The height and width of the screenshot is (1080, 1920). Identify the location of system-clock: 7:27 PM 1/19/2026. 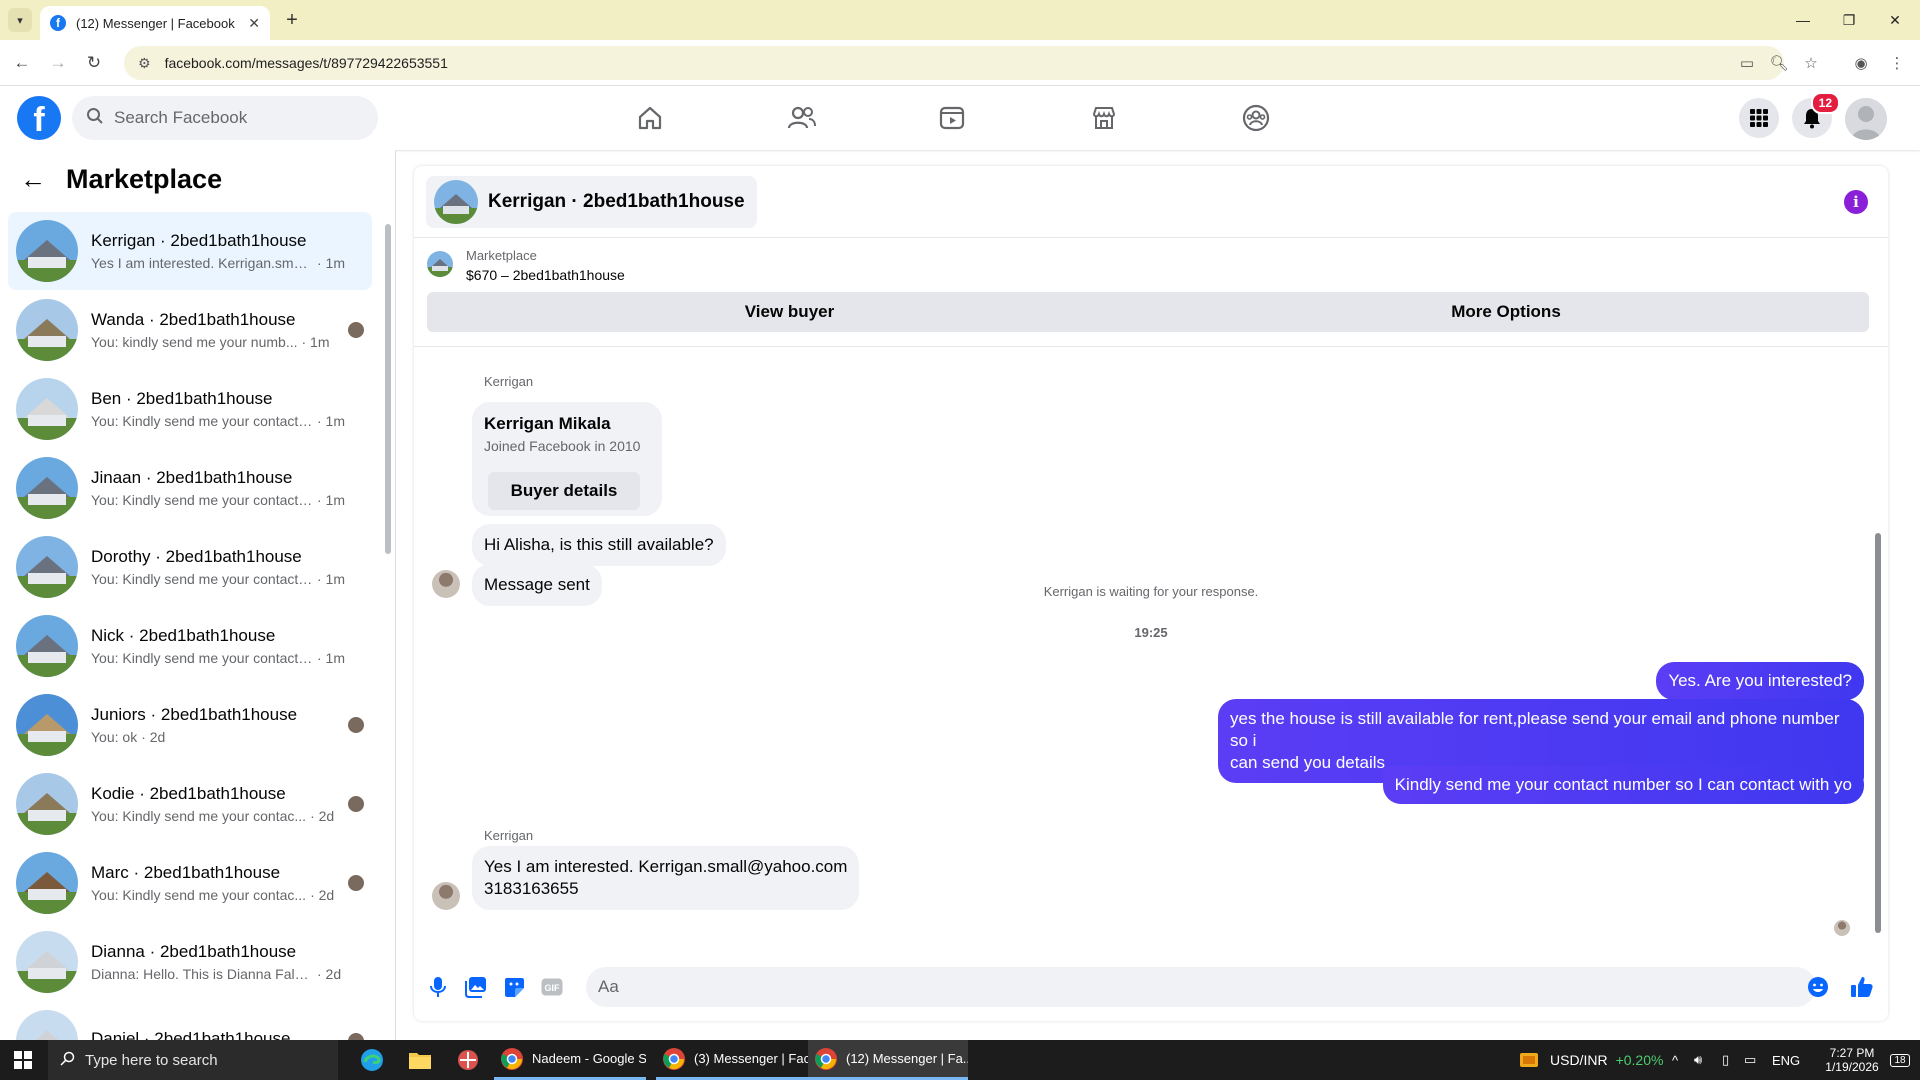
(1852, 1060).